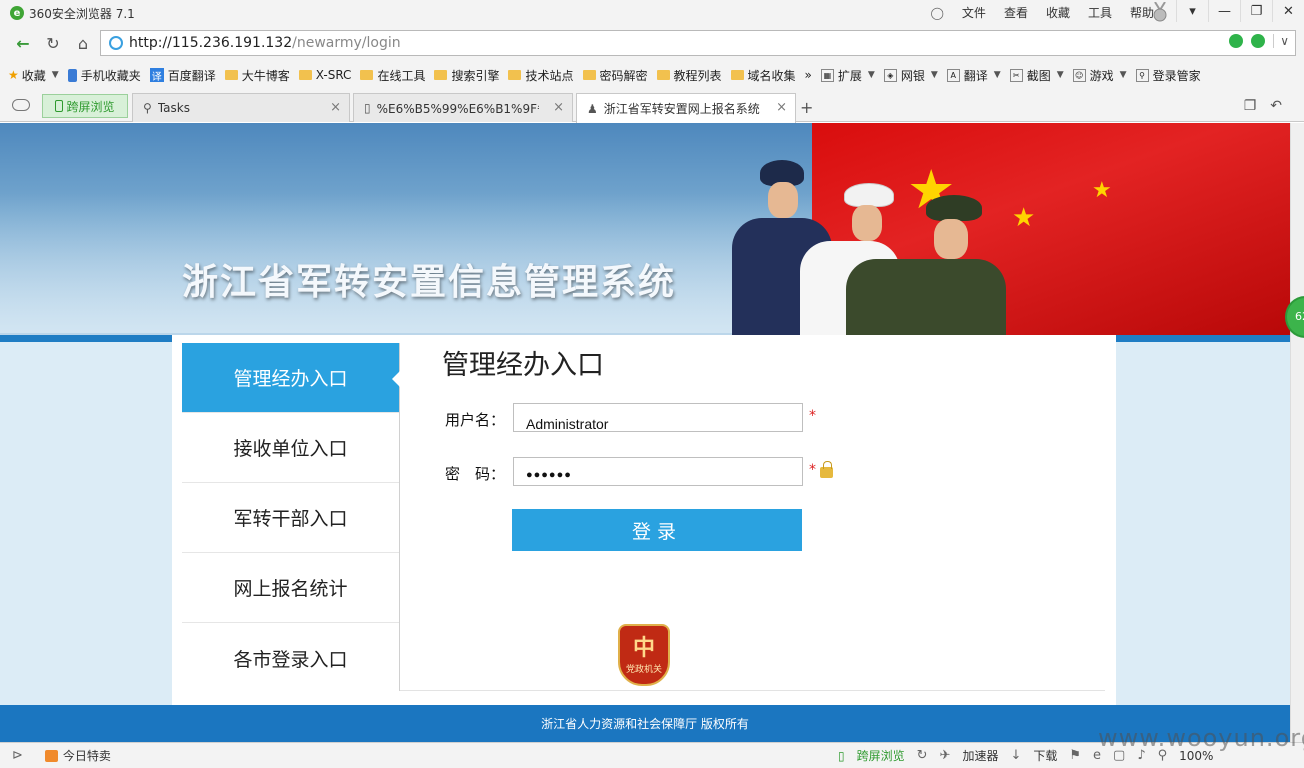 Image resolution: width=1304 pixels, height=768 pixels. Describe the element at coordinates (980, 755) in the screenshot. I see `accelerator-button: 加速器` at that location.